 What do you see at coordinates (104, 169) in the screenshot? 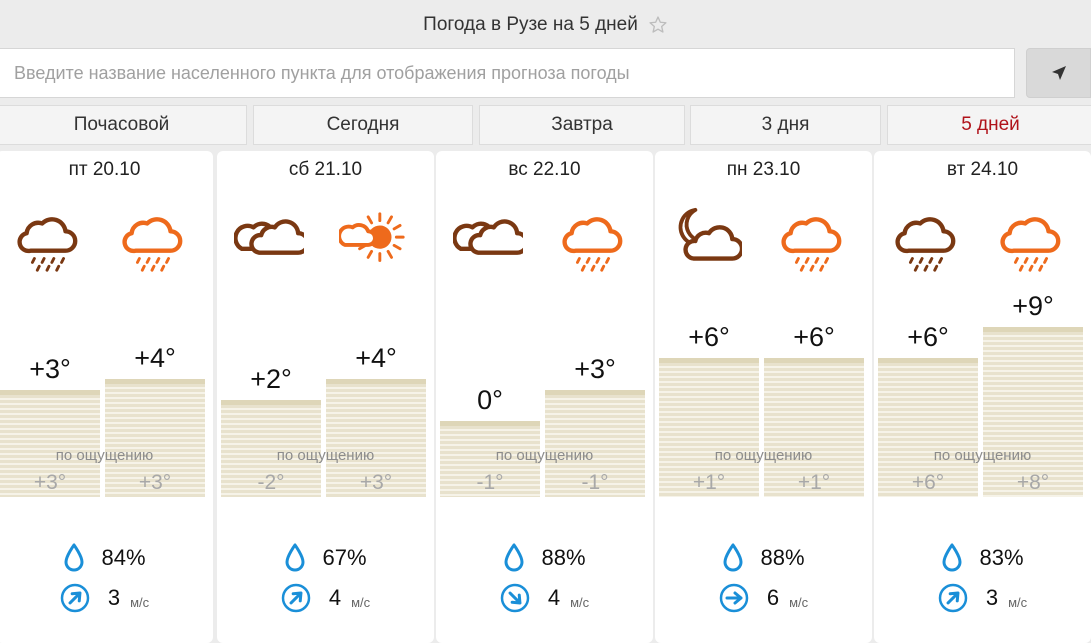
I see `day-date: пт 20.10` at bounding box center [104, 169].